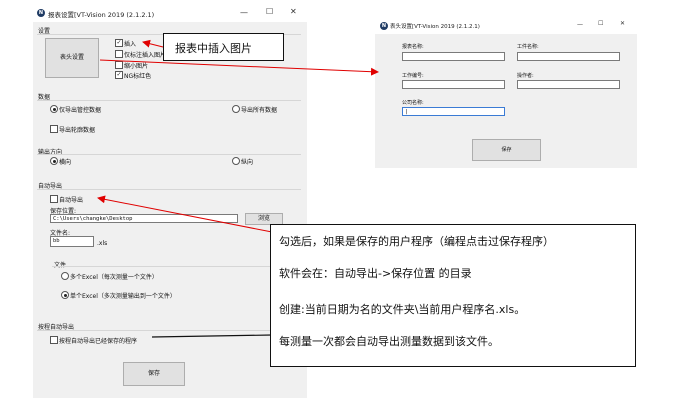  What do you see at coordinates (402, 309) in the screenshot?
I see `callout-line-3: 创建:当前日期为名的文件夹\当前用户程序名.xls。` at bounding box center [402, 309].